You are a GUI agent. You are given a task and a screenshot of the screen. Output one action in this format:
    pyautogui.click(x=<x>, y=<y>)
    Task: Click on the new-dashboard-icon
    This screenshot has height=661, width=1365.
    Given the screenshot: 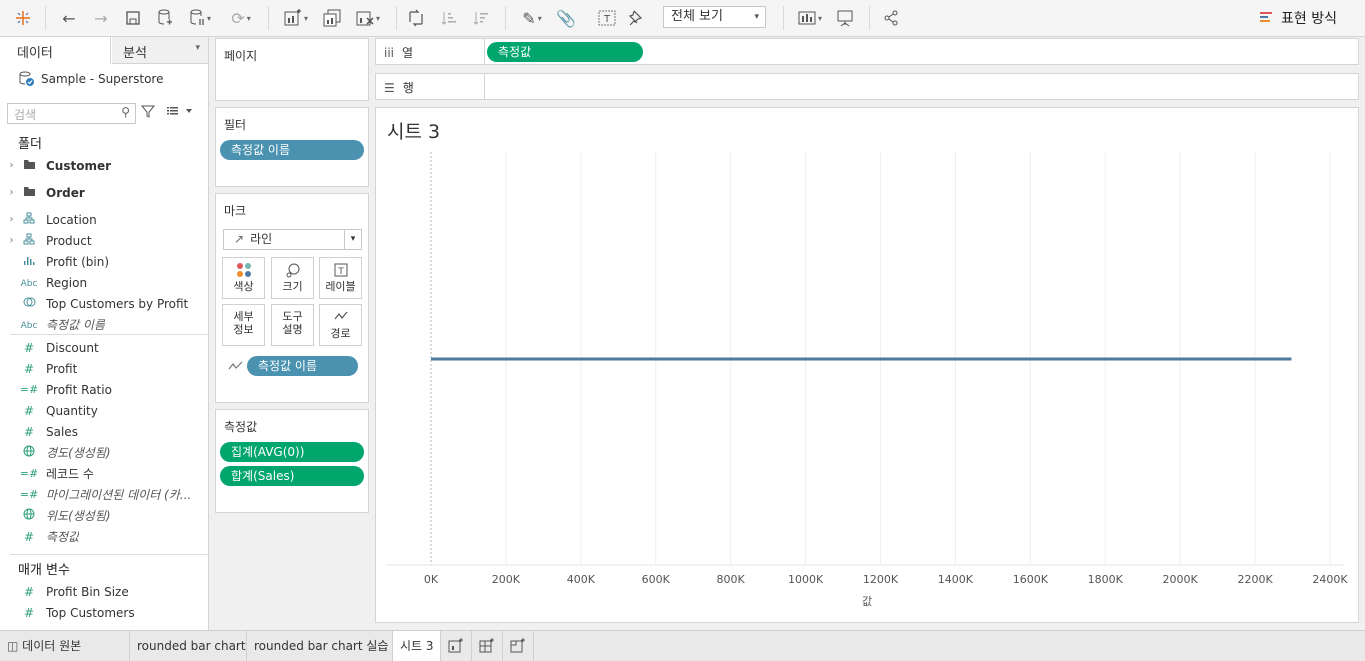 What is the action you would take?
    pyautogui.click(x=487, y=646)
    